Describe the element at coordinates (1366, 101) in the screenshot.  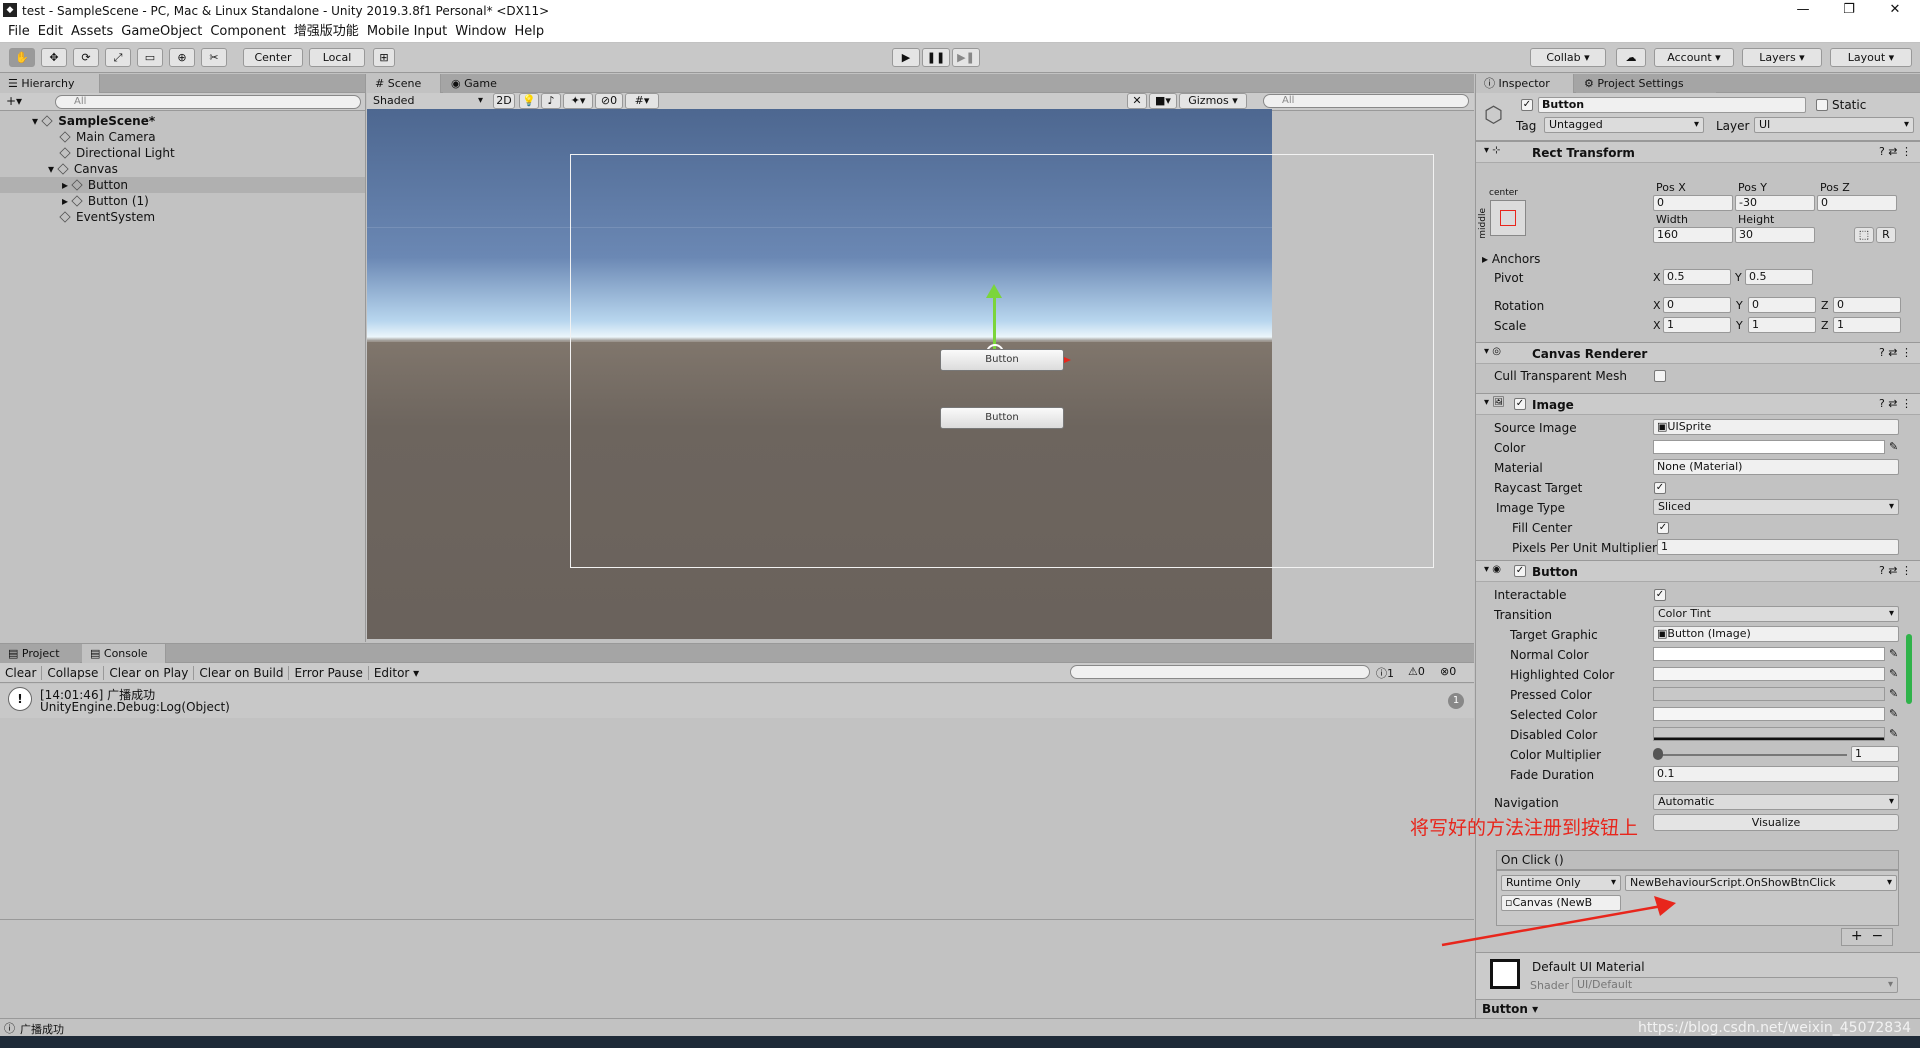
I see `scene-search-input: All` at that location.